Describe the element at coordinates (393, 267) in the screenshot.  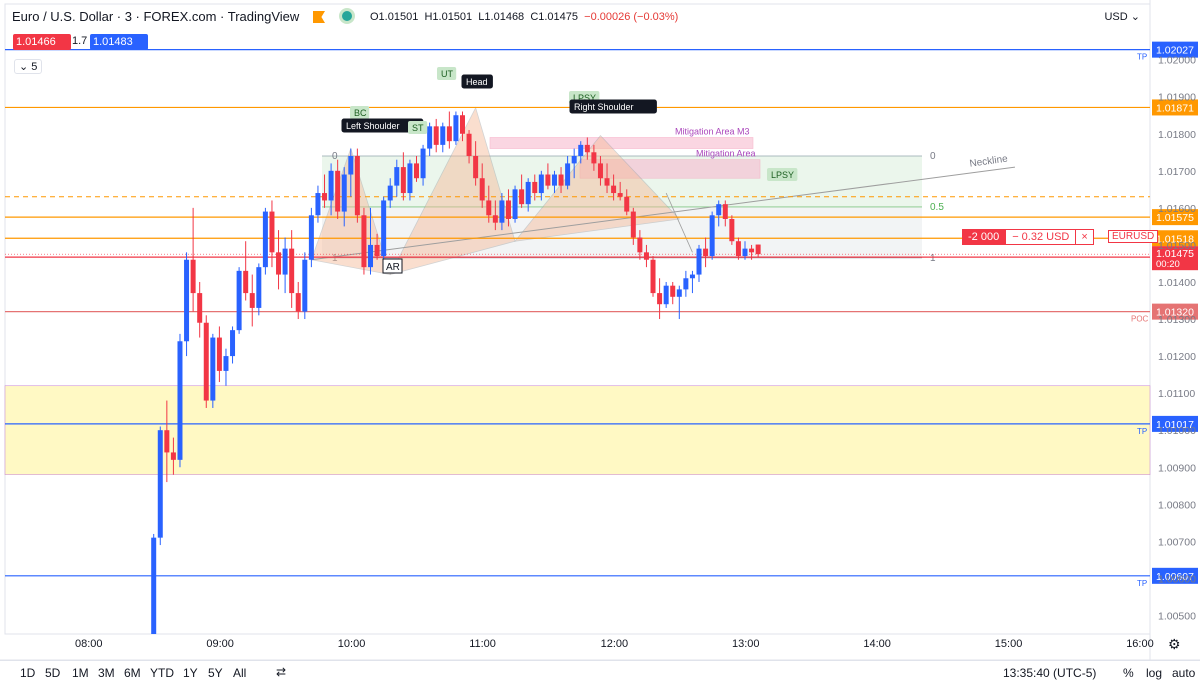
I see `label-ar: AR` at that location.